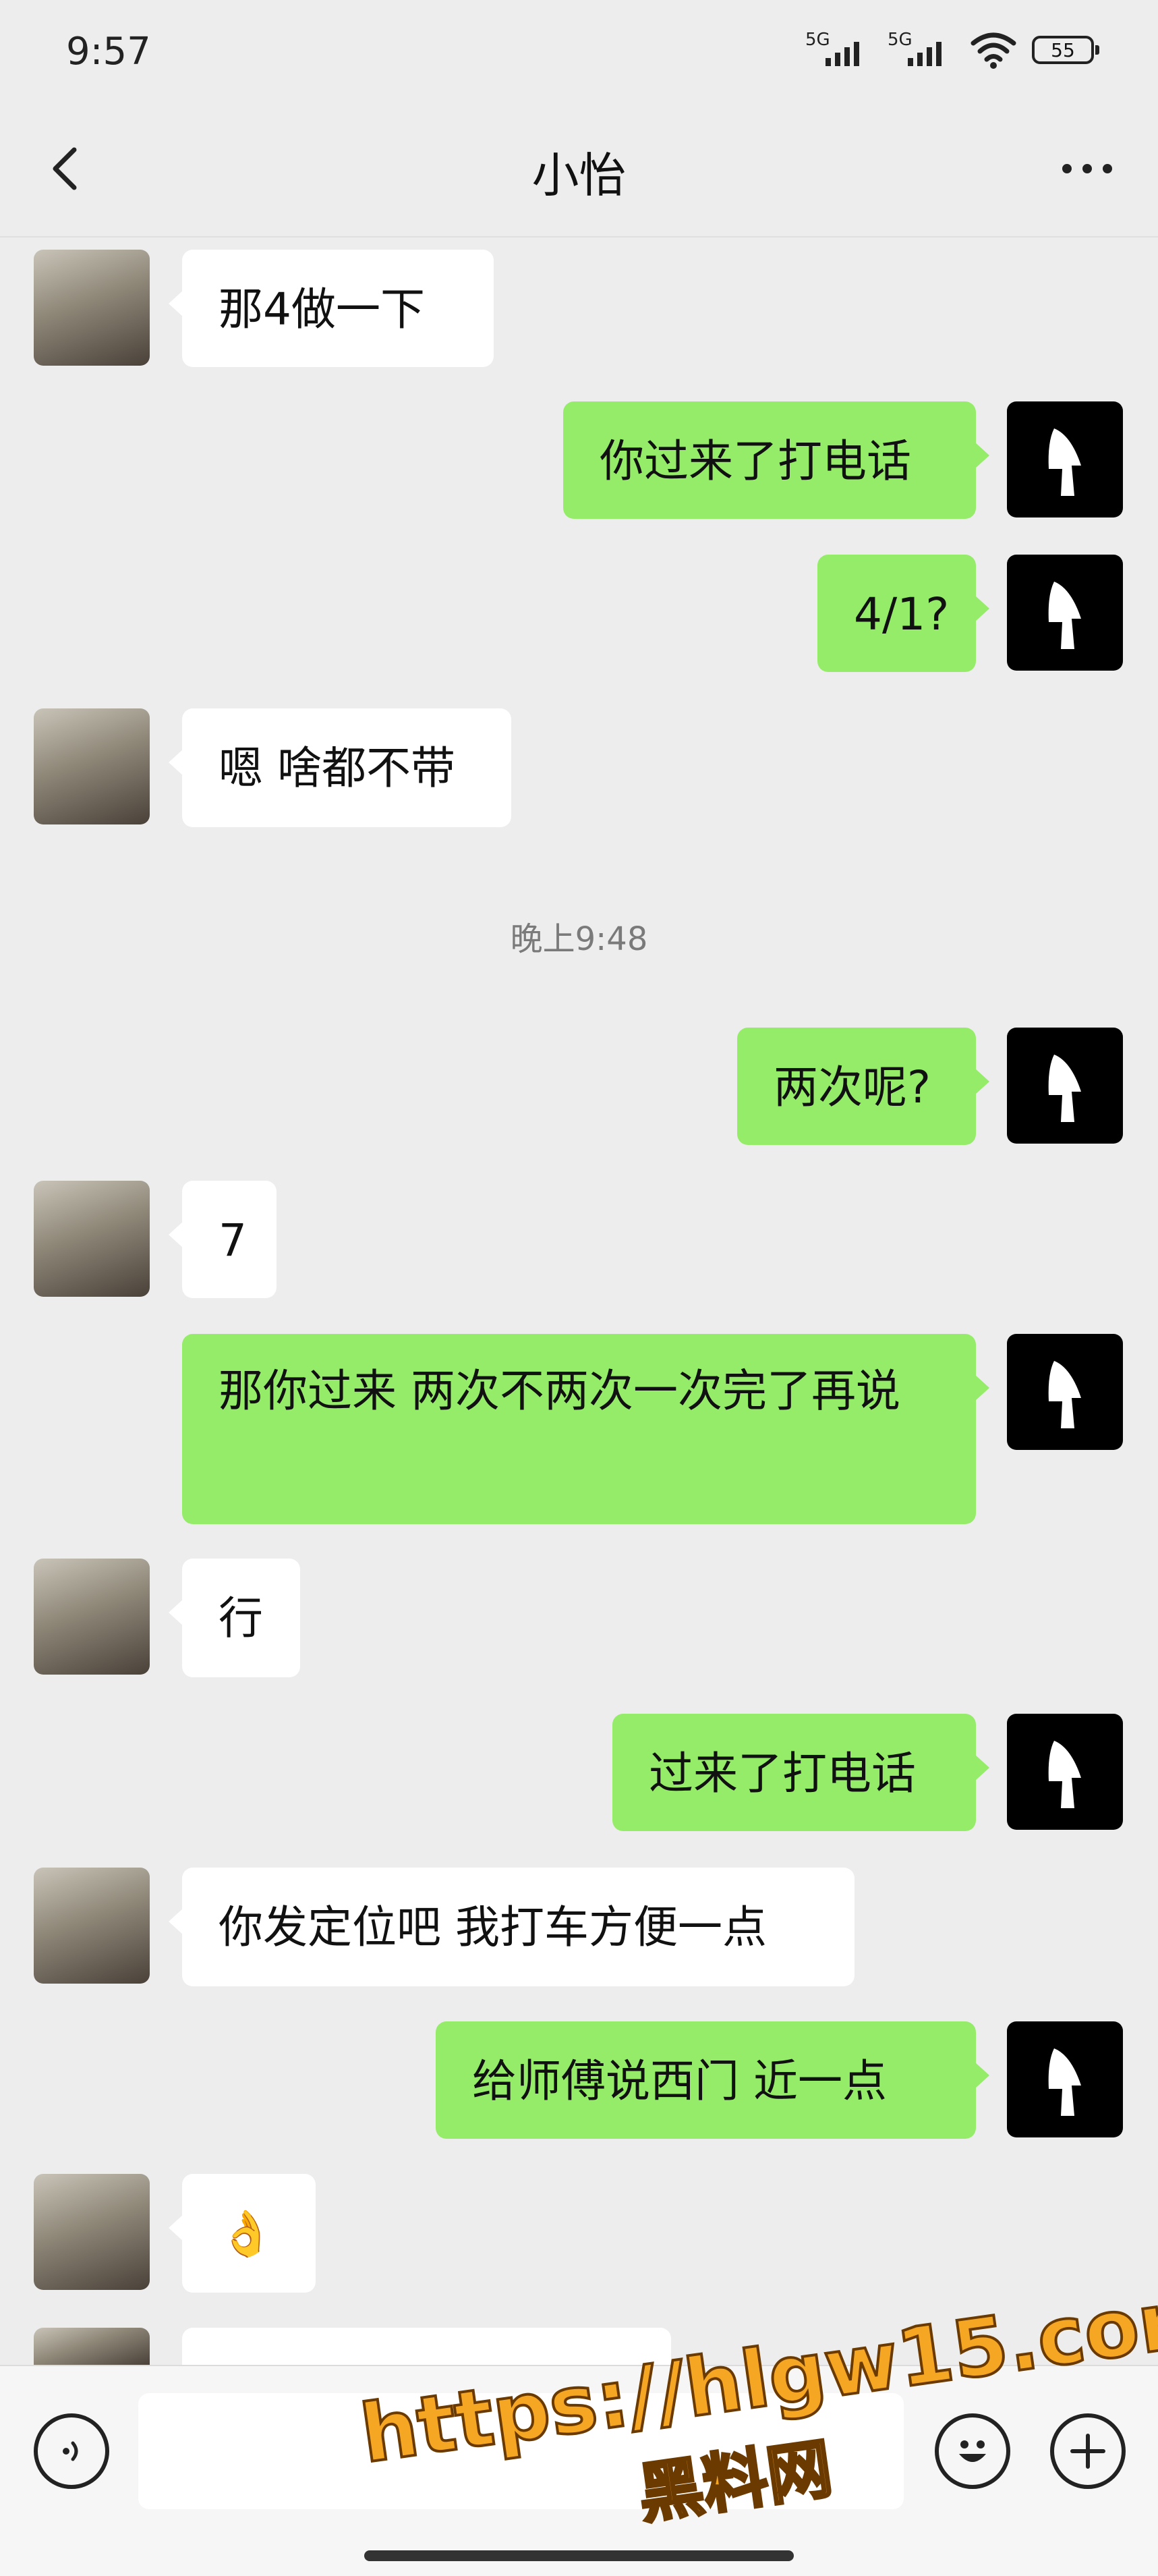  What do you see at coordinates (993, 50) in the screenshot?
I see `wifi-icon` at bounding box center [993, 50].